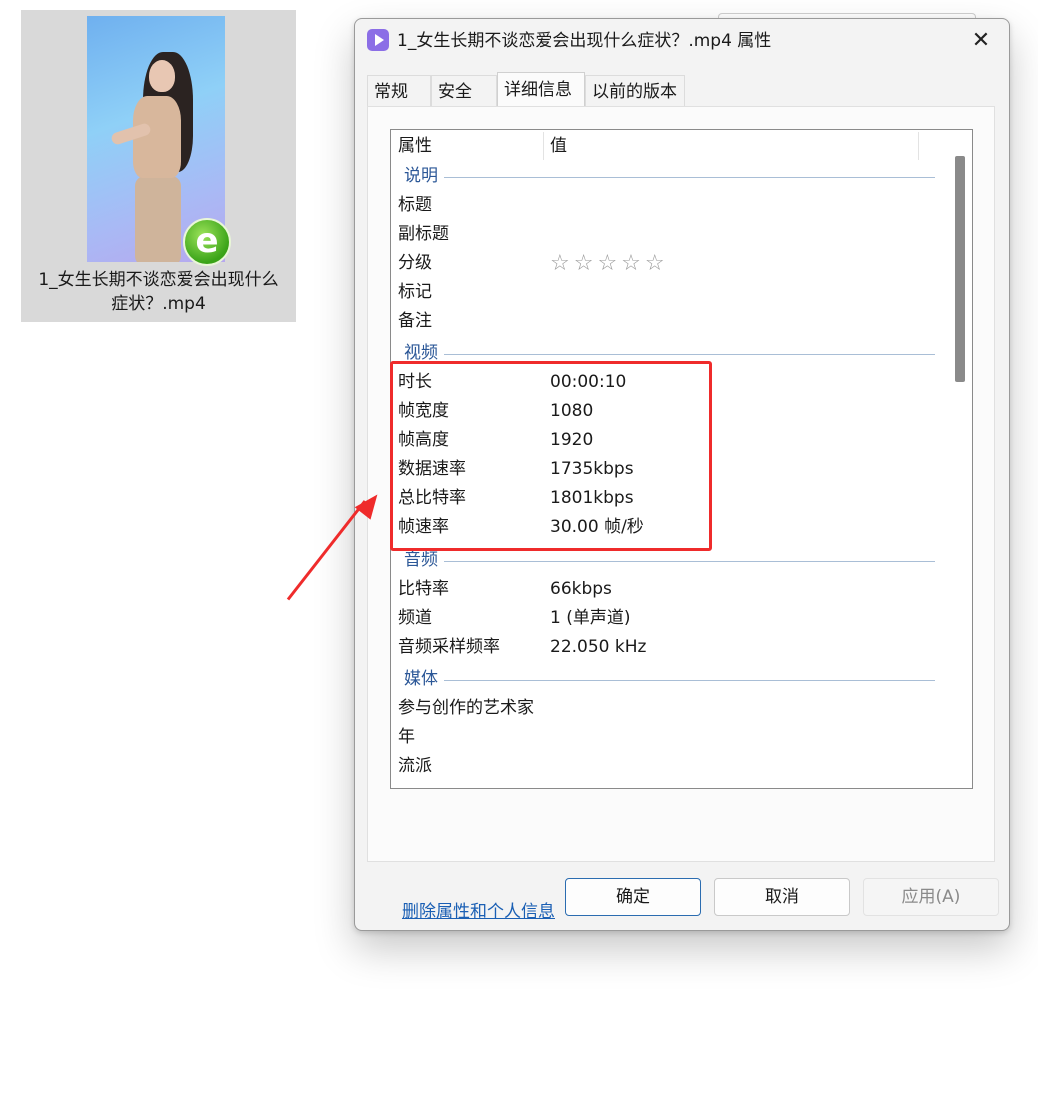 The height and width of the screenshot is (1098, 1038). I want to click on row-artists: 参与创作的艺术家, so click(666, 708).